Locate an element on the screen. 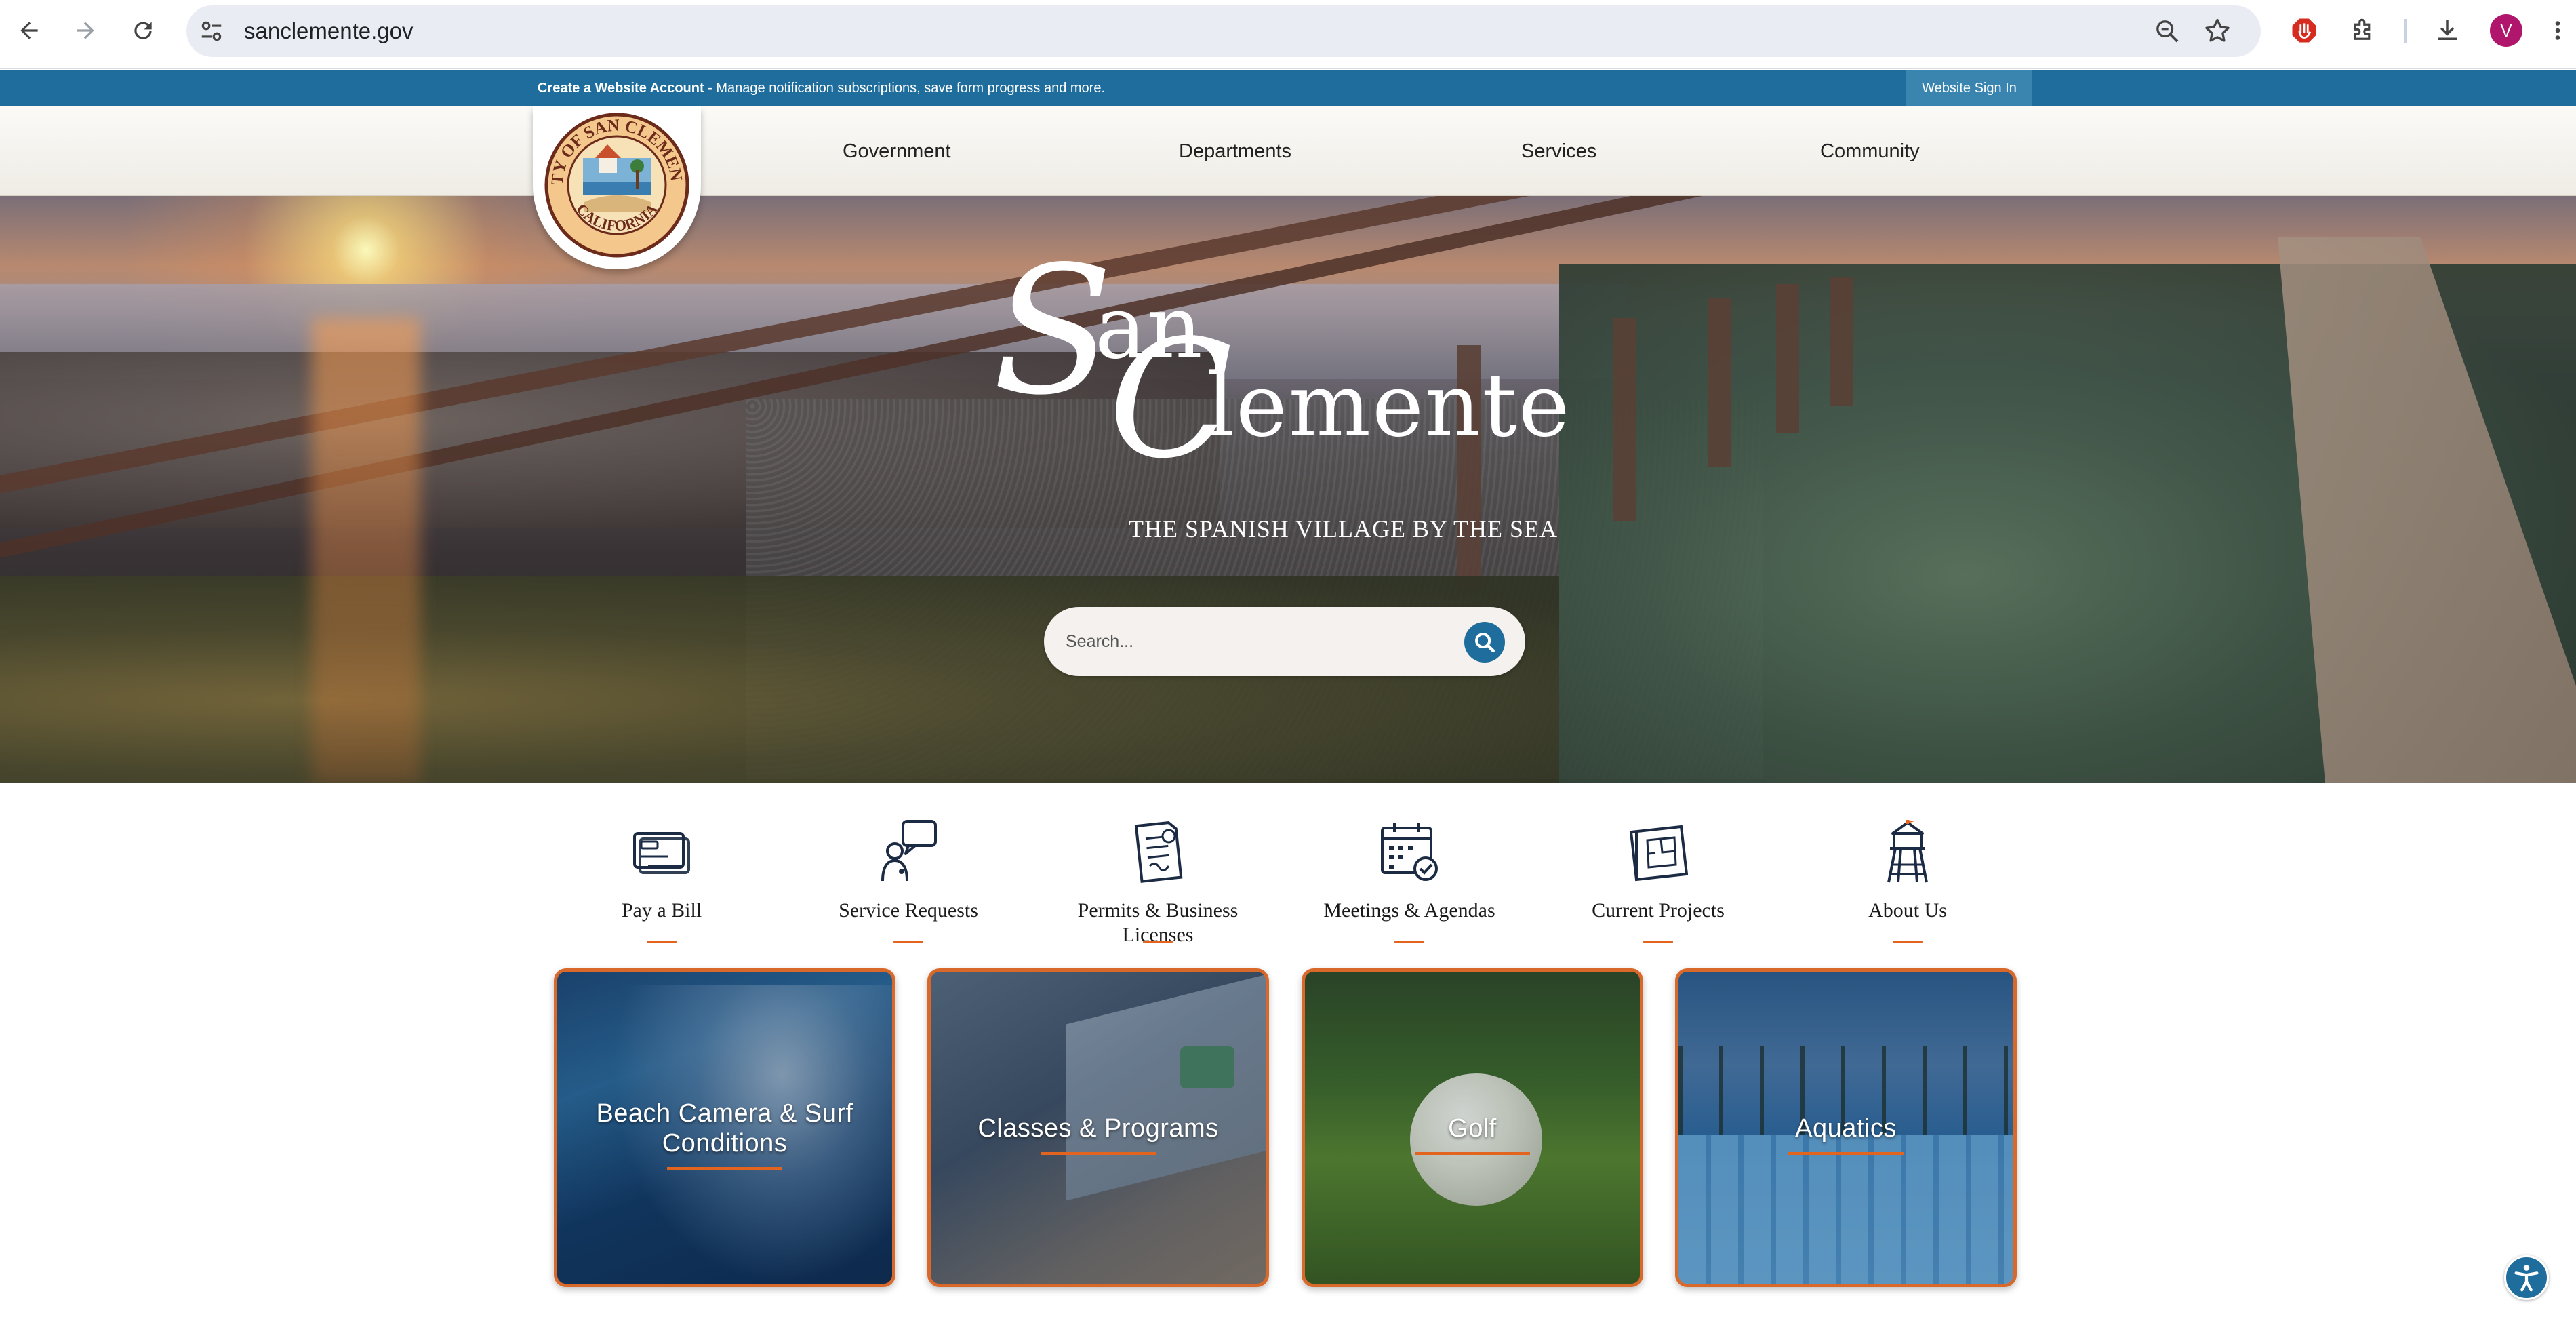  profile-avatar: V is located at coordinates (2506, 30).